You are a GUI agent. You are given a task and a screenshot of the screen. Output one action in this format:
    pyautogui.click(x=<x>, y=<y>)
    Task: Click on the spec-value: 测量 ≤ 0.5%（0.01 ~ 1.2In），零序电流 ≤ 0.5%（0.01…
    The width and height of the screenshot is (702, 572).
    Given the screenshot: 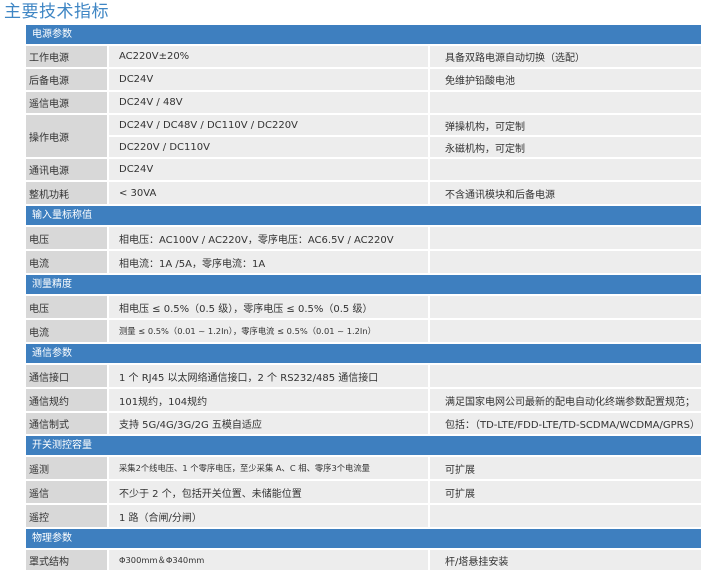 What is the action you would take?
    pyautogui.click(x=268, y=331)
    